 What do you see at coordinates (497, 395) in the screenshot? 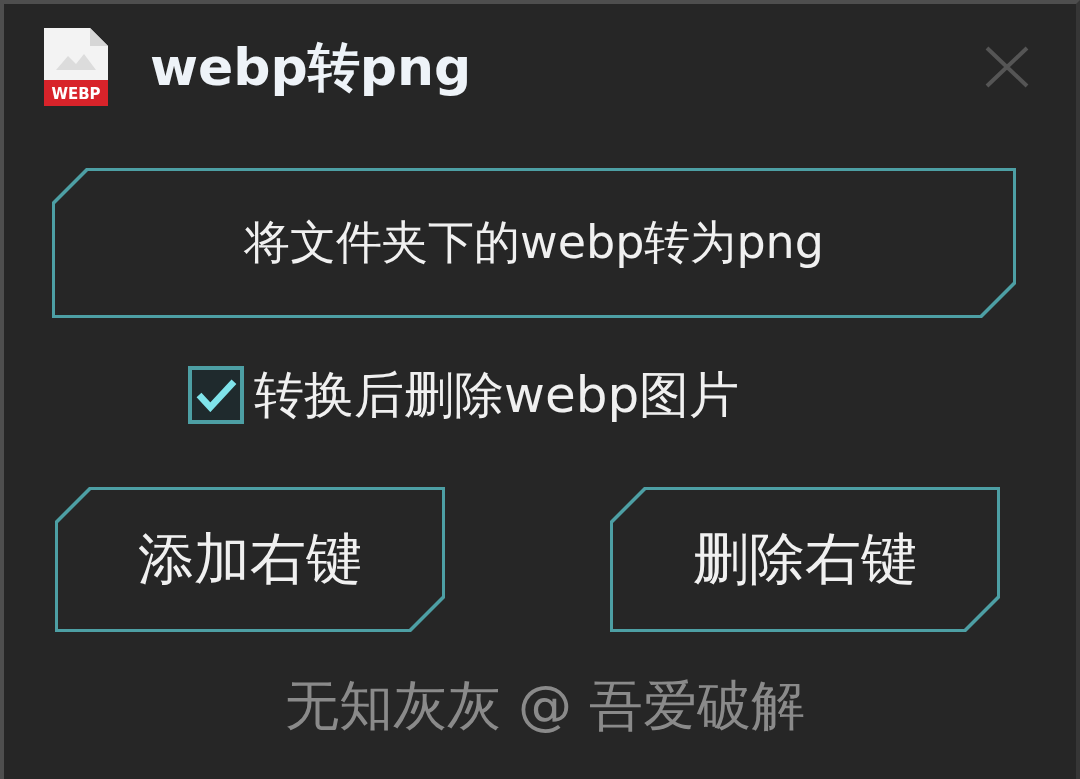
I see `checkbox-label: 转换后删除webp图片` at bounding box center [497, 395].